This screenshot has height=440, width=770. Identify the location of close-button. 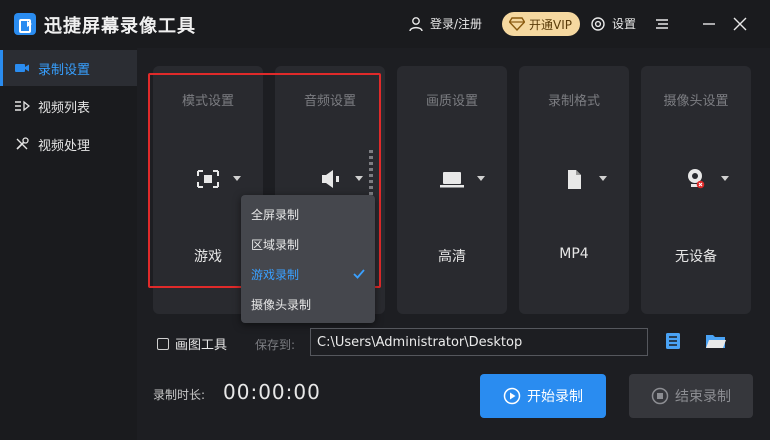
(740, 24).